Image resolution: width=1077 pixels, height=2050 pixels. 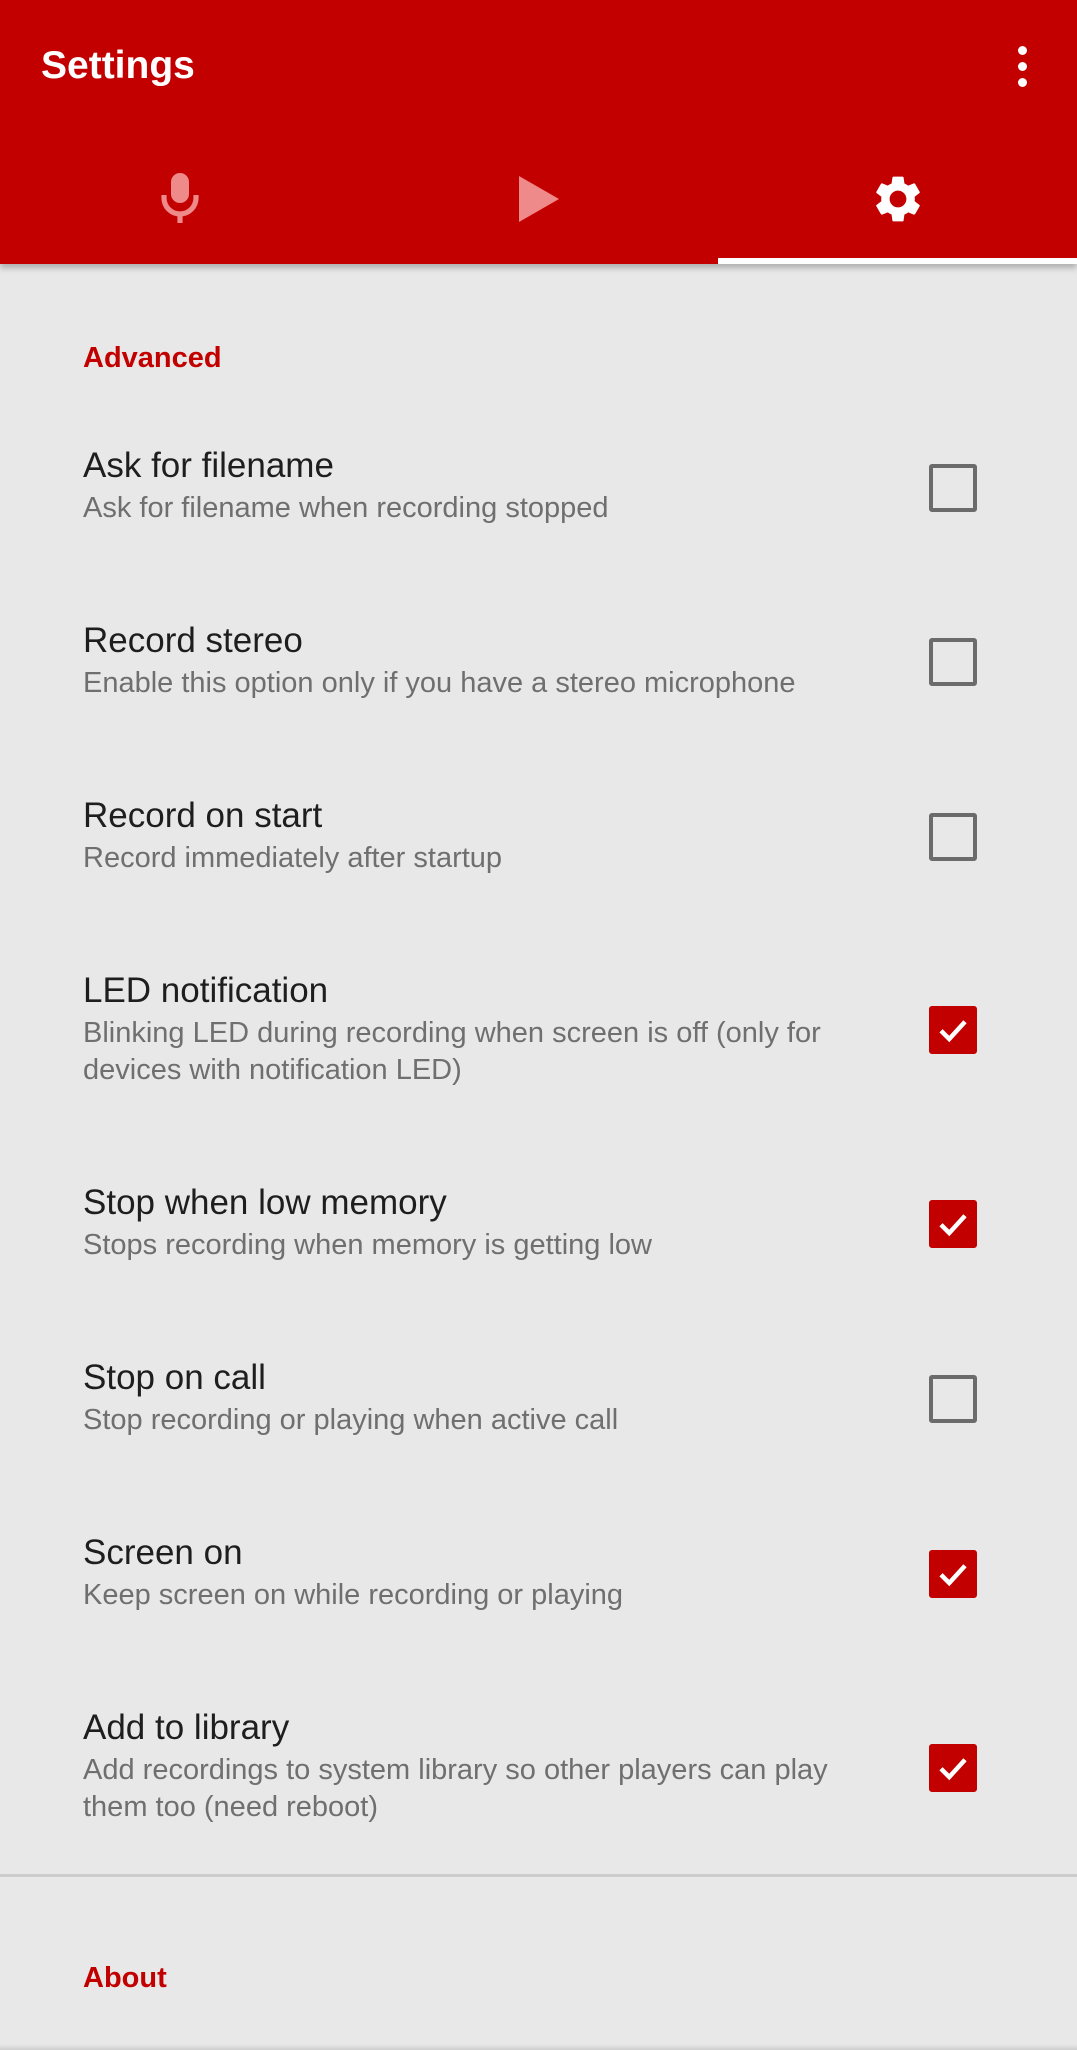 I want to click on play-icon, so click(x=538, y=199).